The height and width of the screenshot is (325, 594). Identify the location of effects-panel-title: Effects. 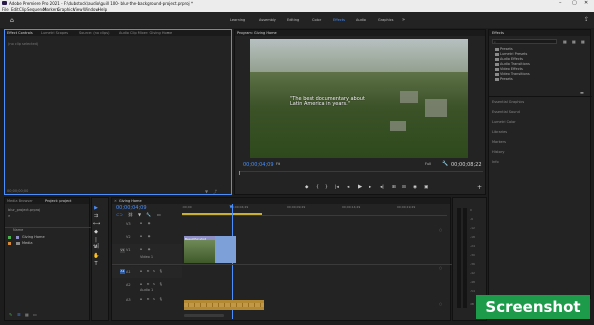
(498, 33).